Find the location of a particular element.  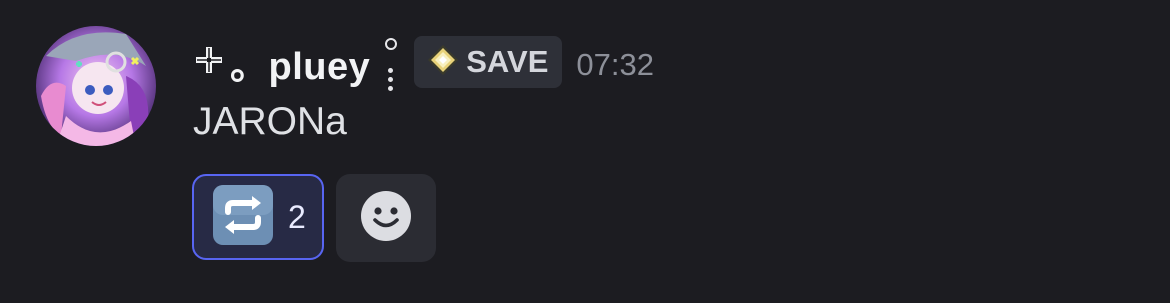

avatar-image is located at coordinates (96, 86).